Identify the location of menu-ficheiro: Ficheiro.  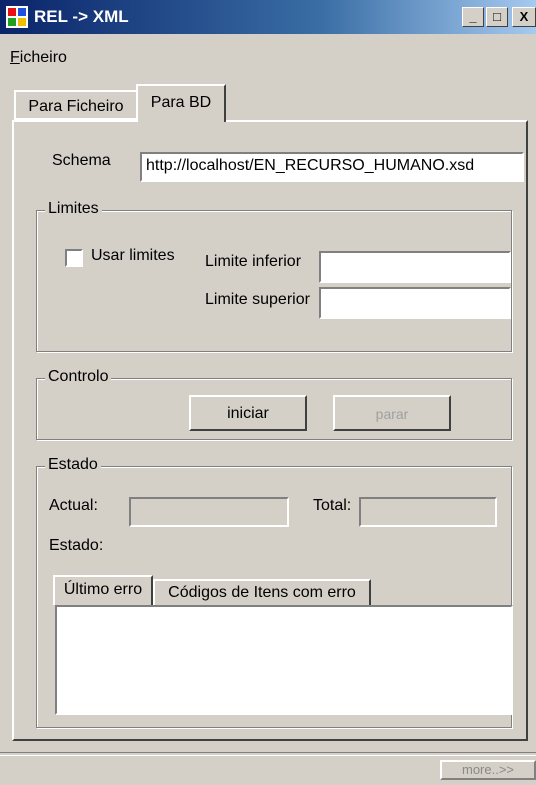
(38, 58).